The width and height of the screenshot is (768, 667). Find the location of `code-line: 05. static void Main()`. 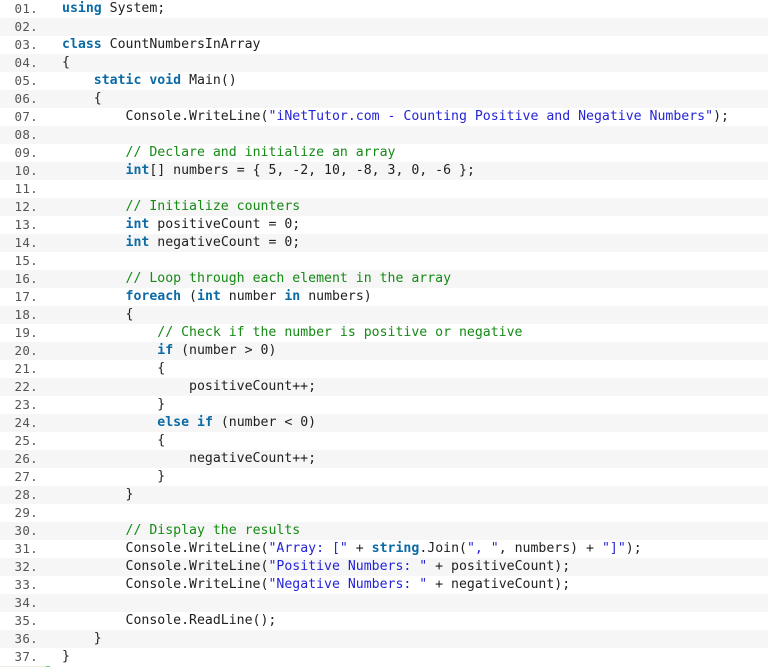

code-line: 05. static void Main() is located at coordinates (384, 81).